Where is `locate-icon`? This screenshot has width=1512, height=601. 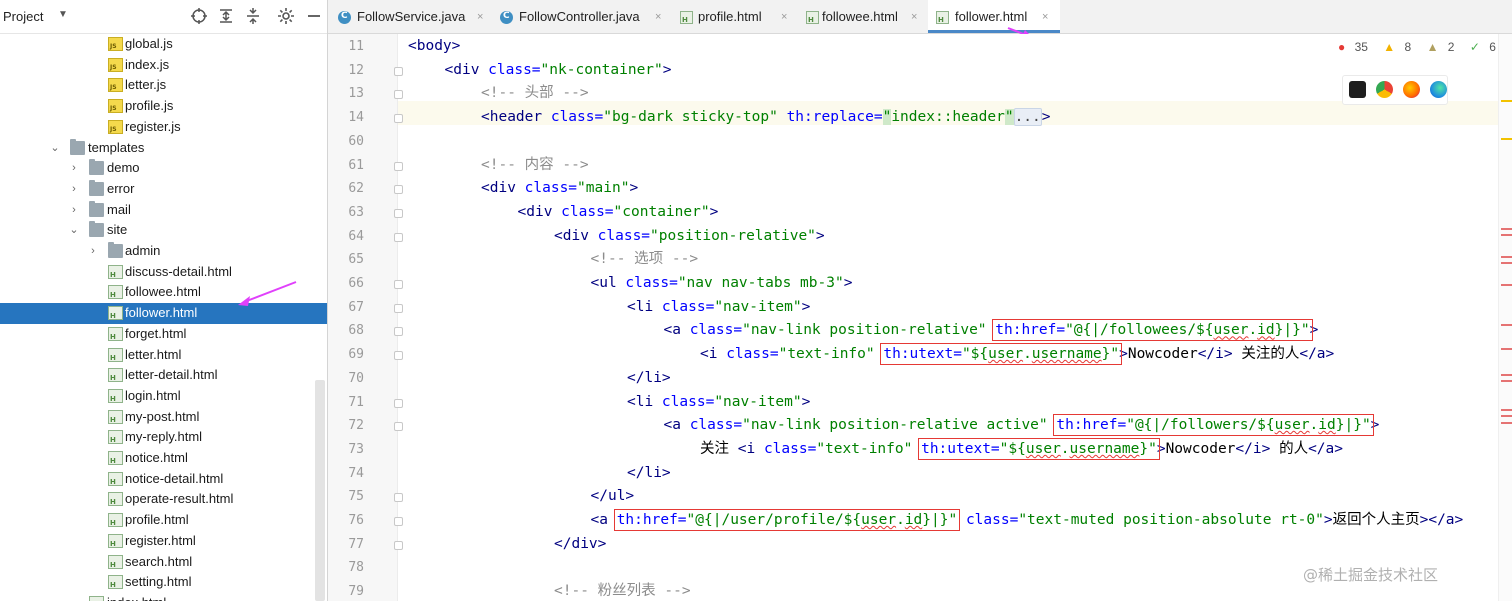
locate-icon is located at coordinates (199, 16).